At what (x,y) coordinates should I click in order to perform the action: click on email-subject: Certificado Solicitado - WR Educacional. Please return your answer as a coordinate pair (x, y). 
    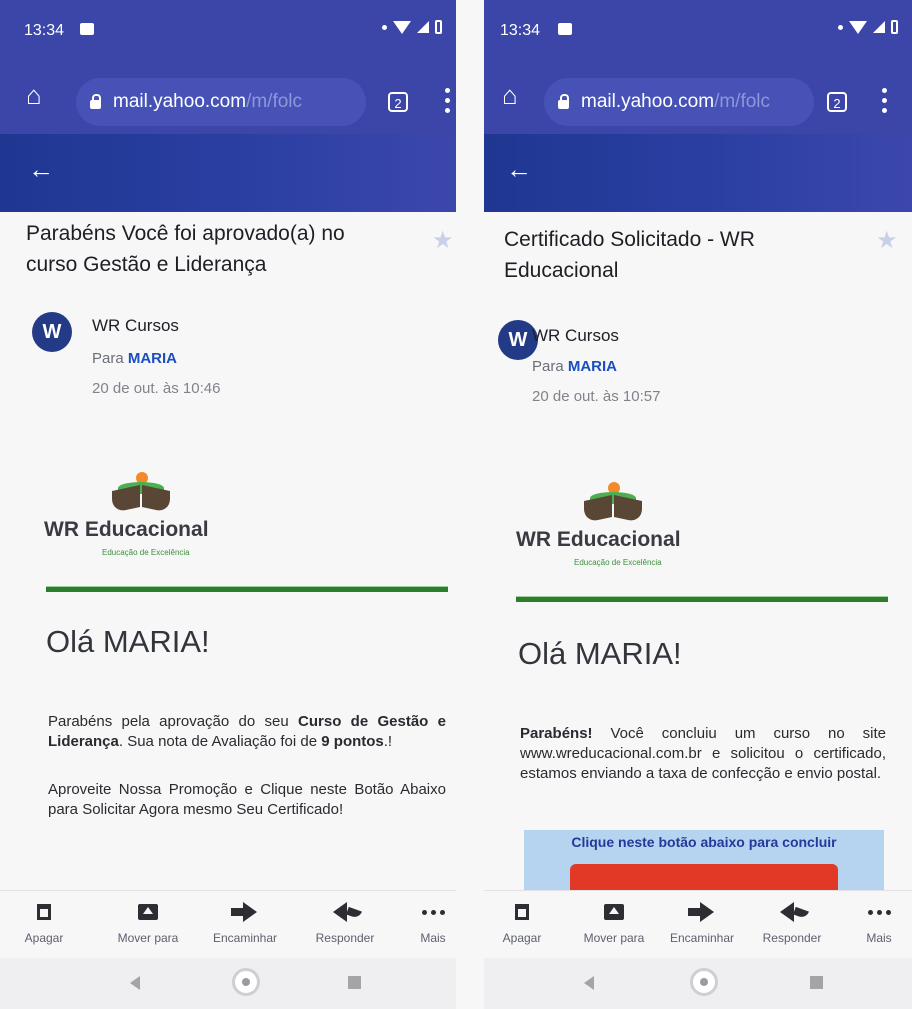
    Looking at the image, I should click on (629, 255).